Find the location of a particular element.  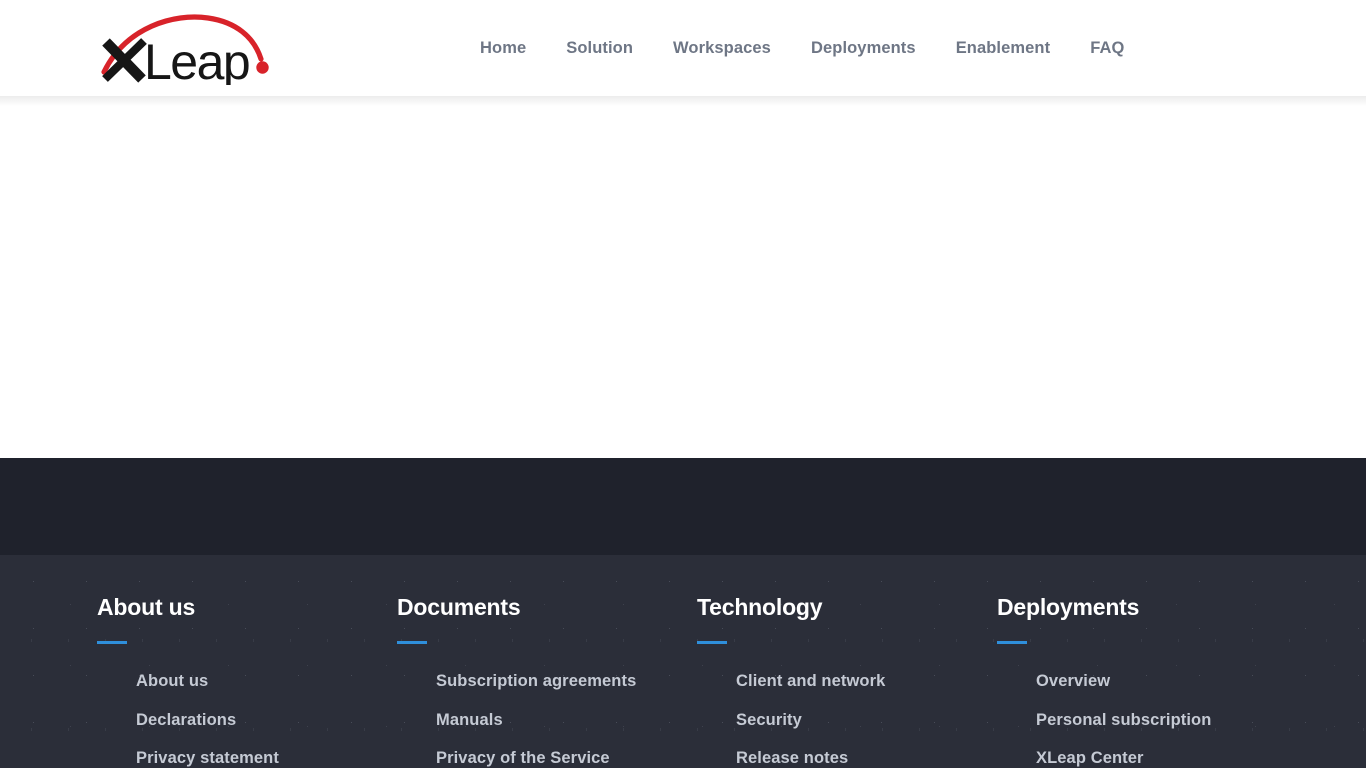

footer-heading-documents: Documents is located at coordinates (459, 607).